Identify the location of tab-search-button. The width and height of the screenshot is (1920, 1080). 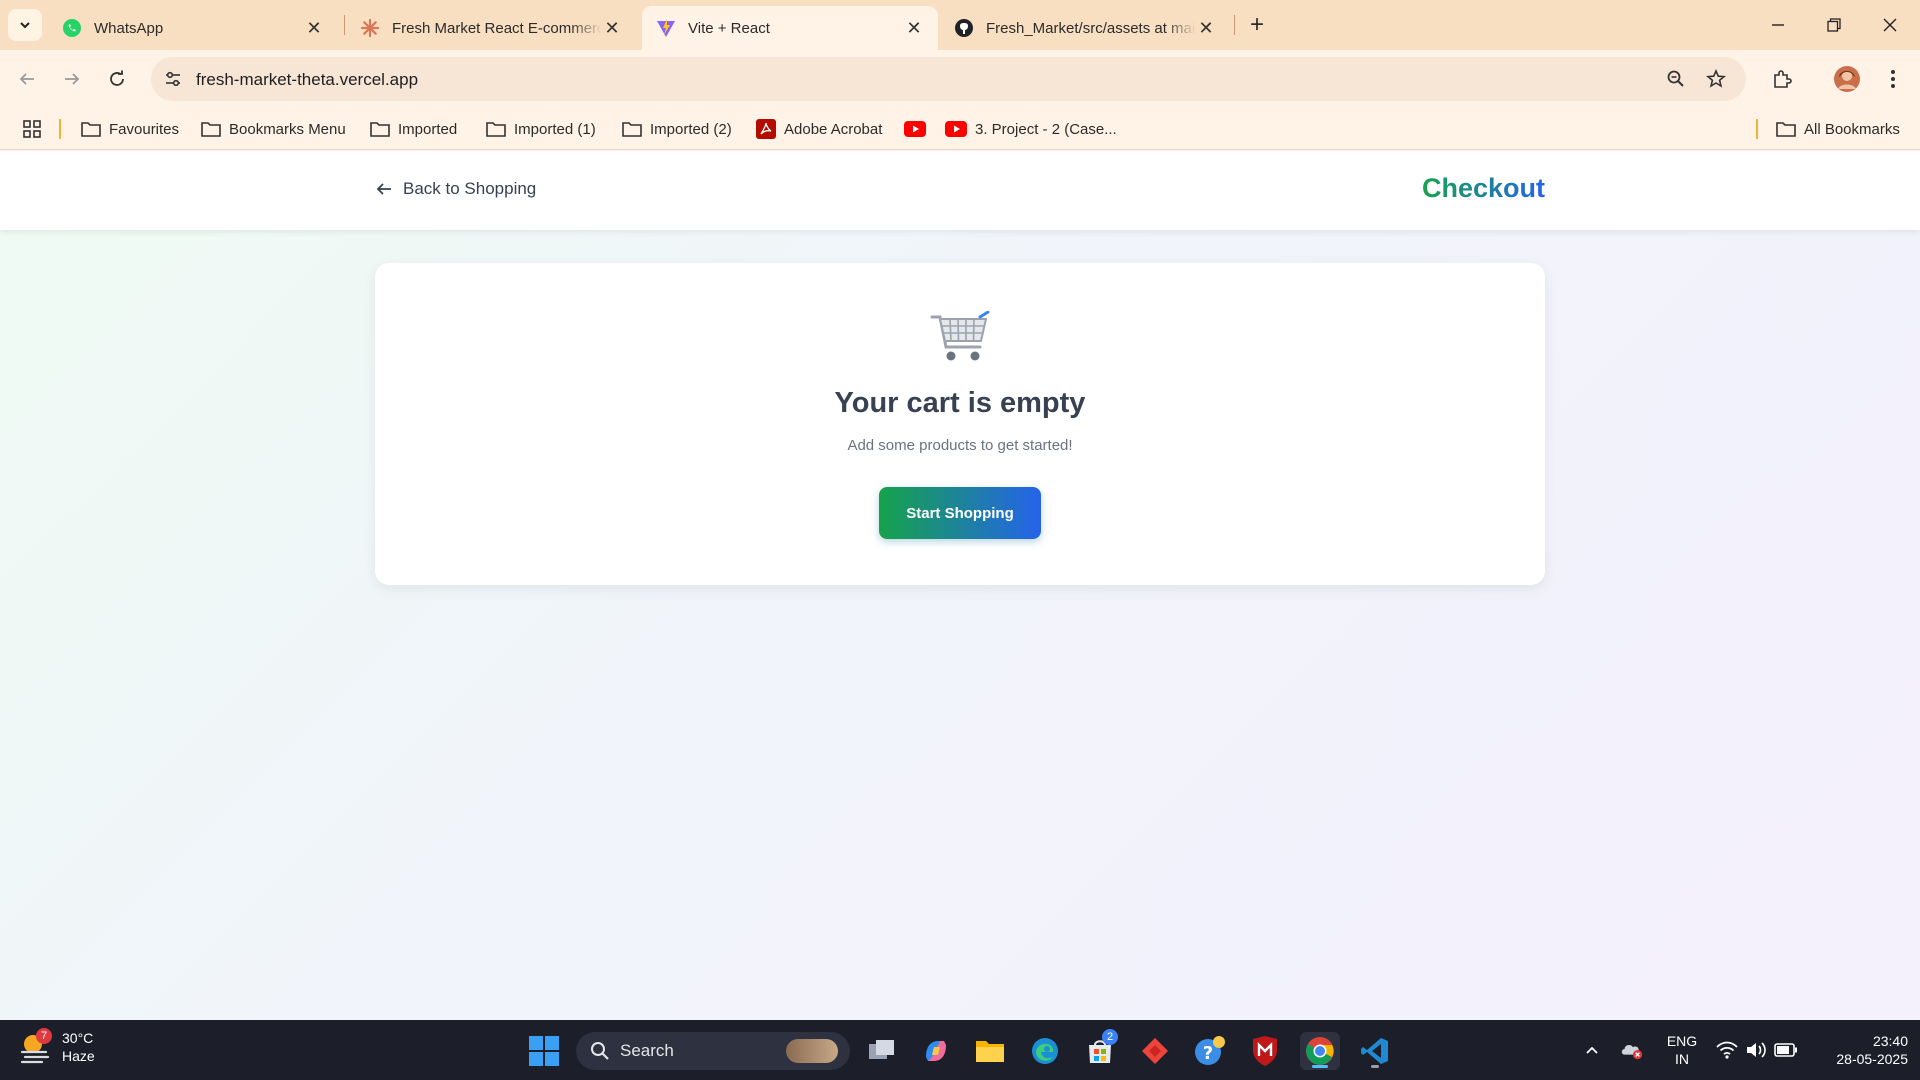
(25, 25).